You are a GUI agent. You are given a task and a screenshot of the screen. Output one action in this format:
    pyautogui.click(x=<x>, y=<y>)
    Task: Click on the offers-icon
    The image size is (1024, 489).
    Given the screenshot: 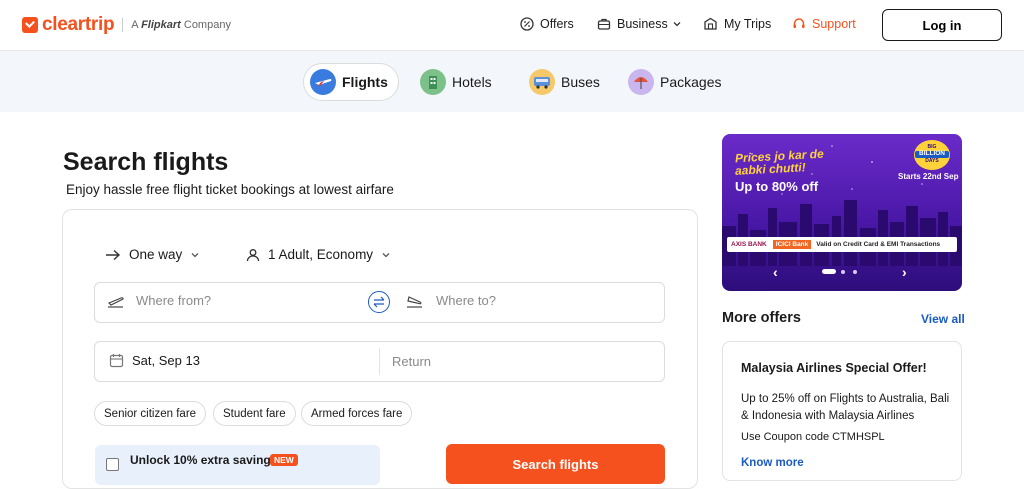 What is the action you would take?
    pyautogui.click(x=527, y=24)
    